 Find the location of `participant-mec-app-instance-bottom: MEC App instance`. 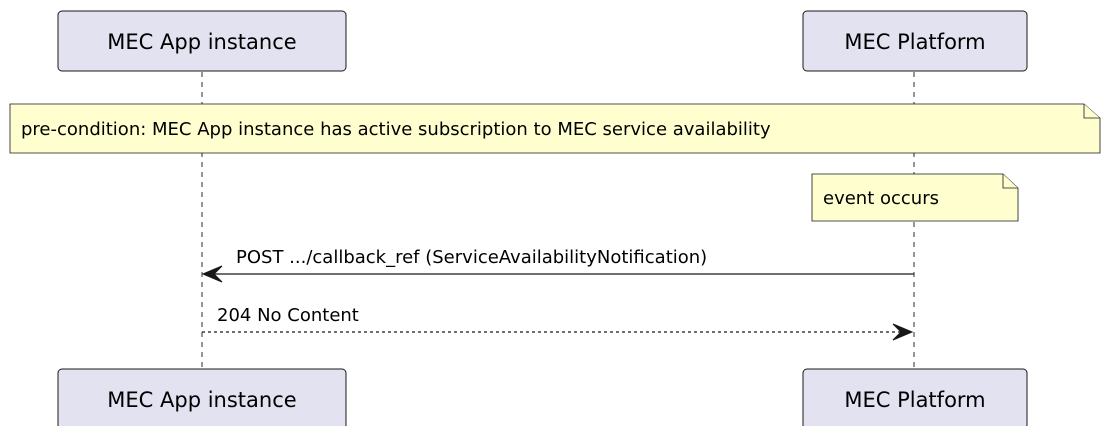

participant-mec-app-instance-bottom: MEC App instance is located at coordinates (202, 397).